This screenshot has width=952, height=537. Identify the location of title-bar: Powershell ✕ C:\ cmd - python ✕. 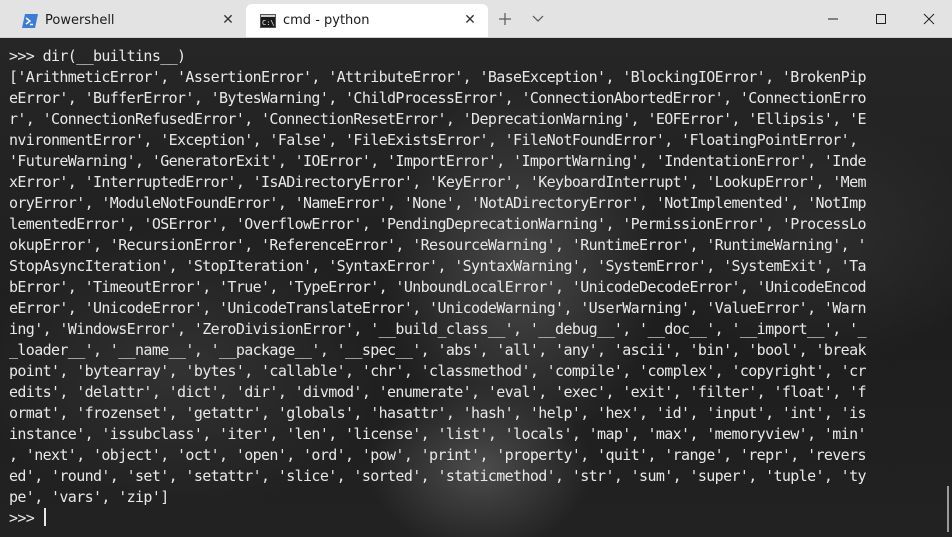
(476, 19).